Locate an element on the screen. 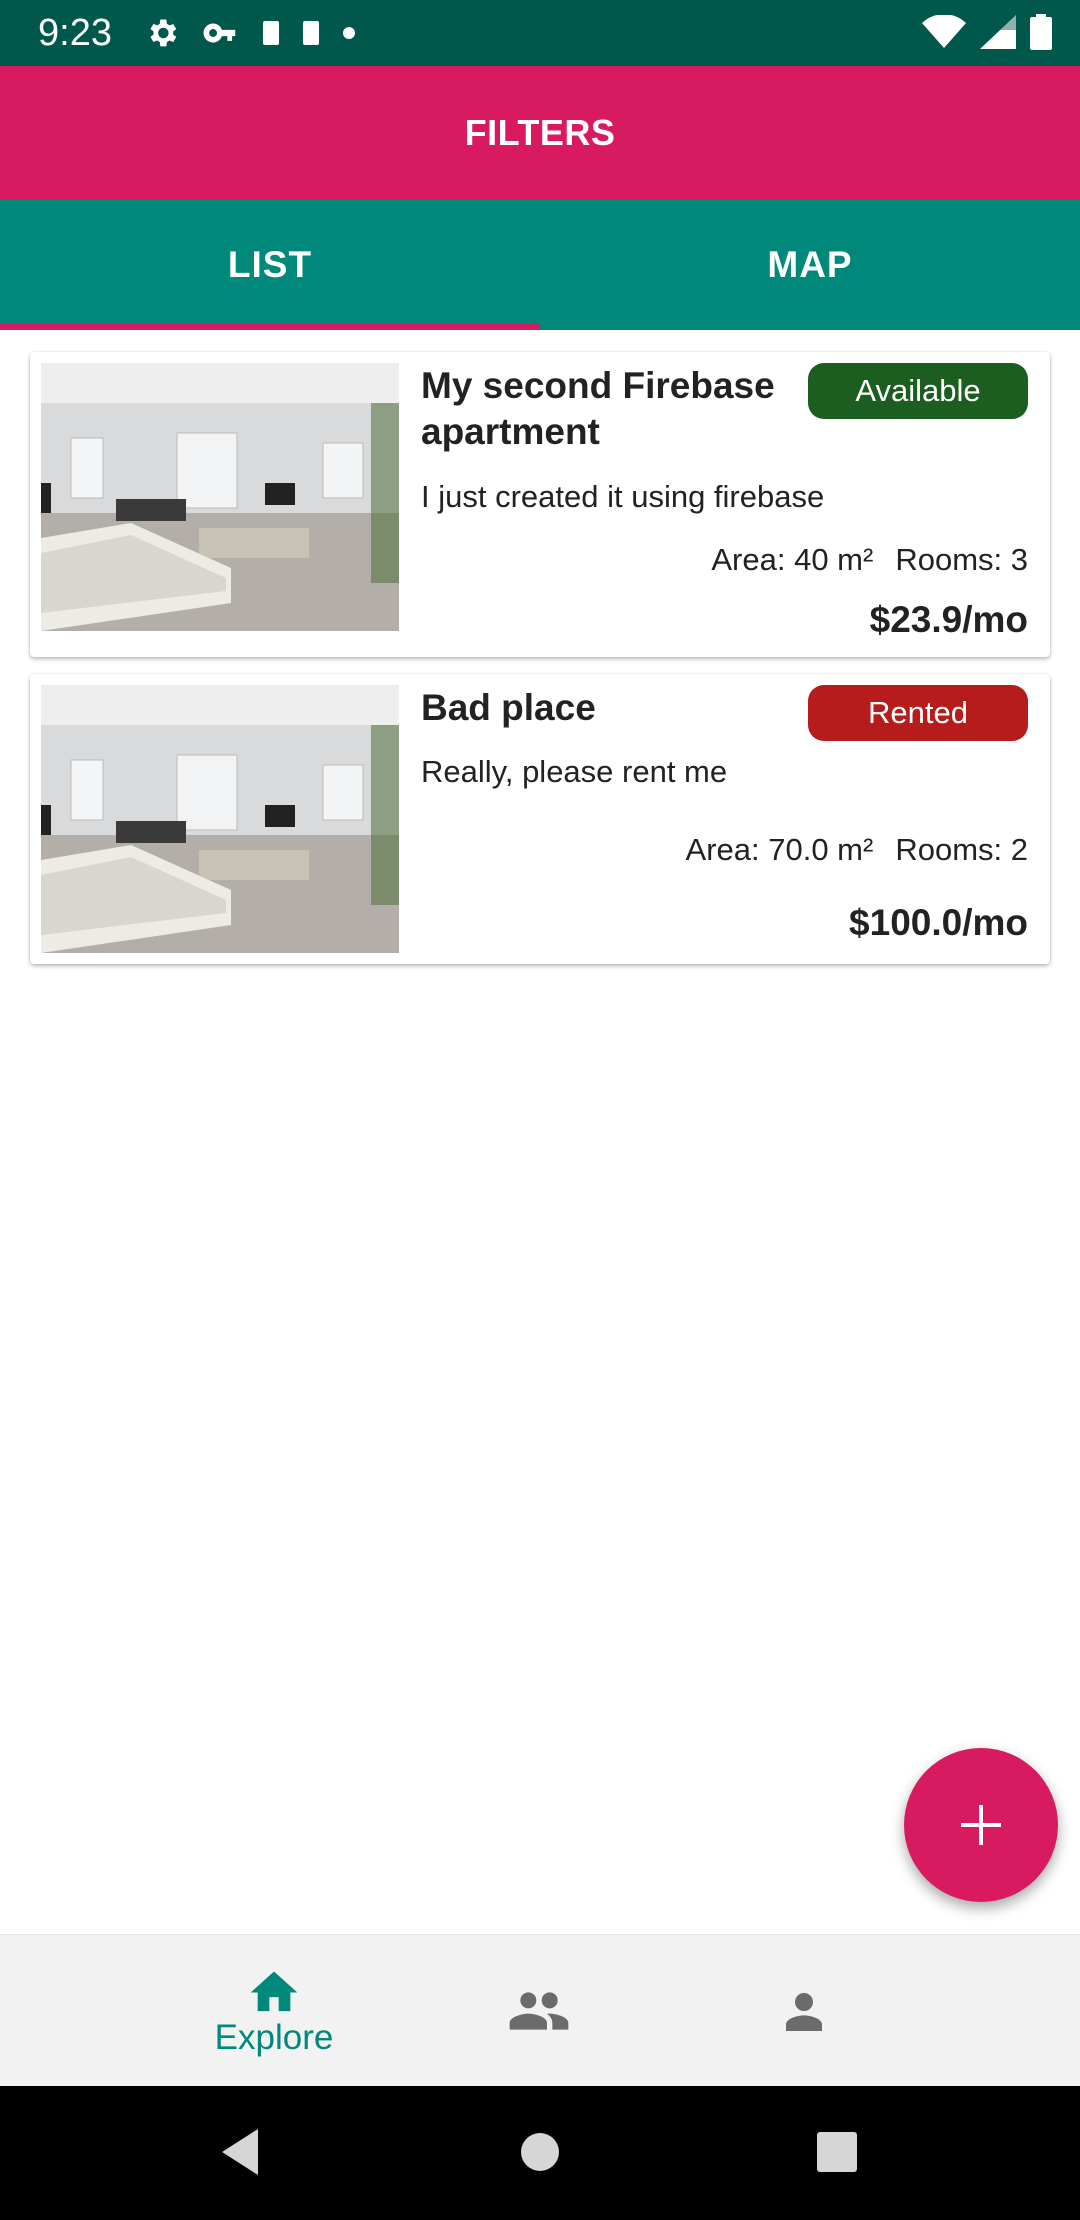 The width and height of the screenshot is (1080, 2220). people-icon is located at coordinates (539, 2011).